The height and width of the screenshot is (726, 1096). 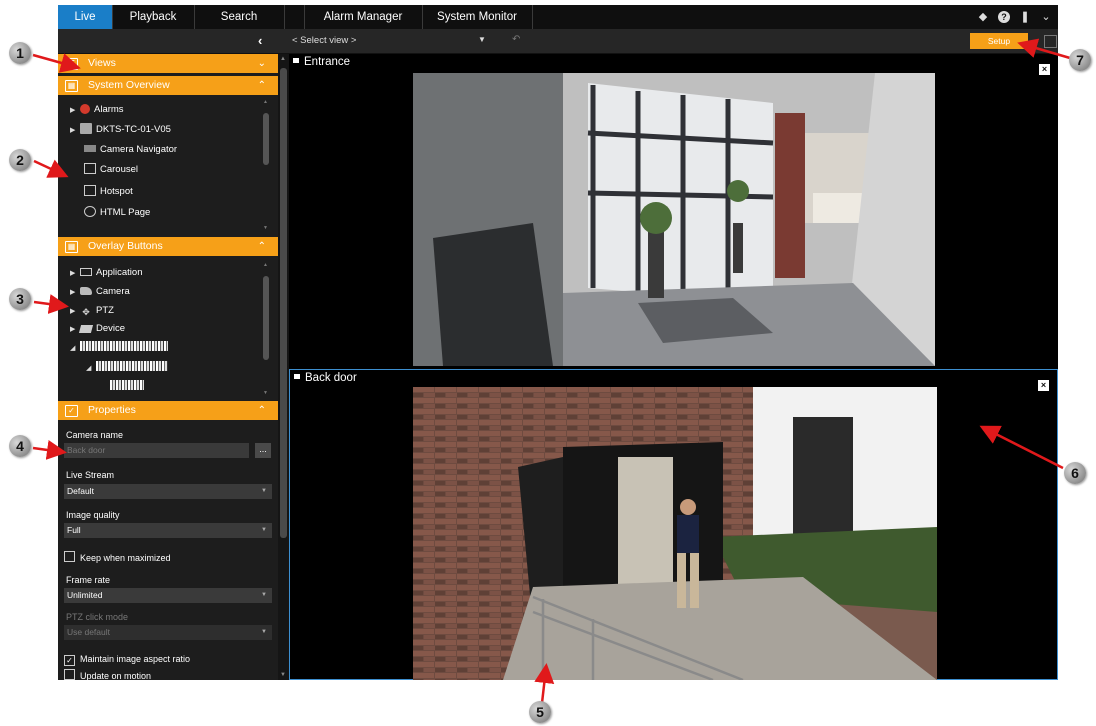 What do you see at coordinates (1075, 473) in the screenshot?
I see `callout-6: 6` at bounding box center [1075, 473].